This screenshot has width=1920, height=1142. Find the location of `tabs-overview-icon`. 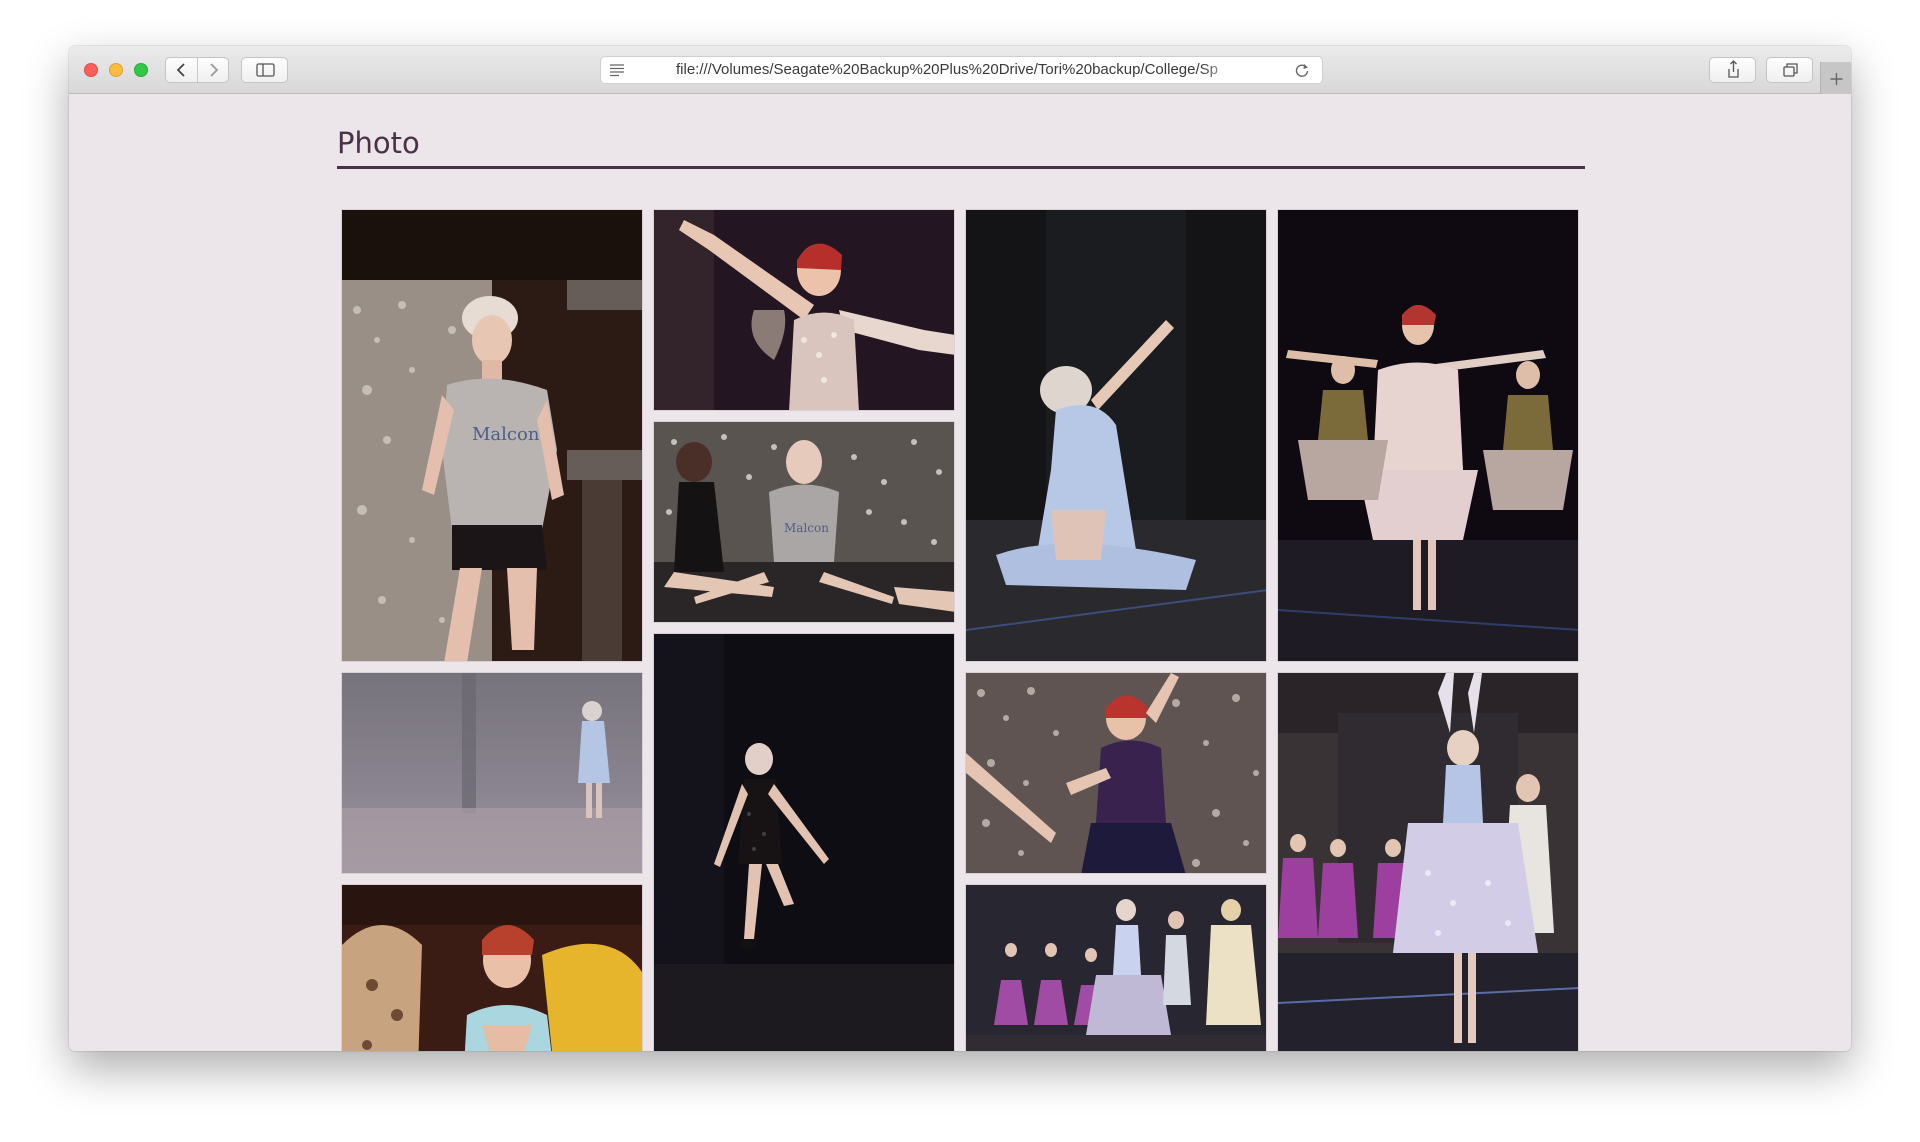

tabs-overview-icon is located at coordinates (1790, 70).